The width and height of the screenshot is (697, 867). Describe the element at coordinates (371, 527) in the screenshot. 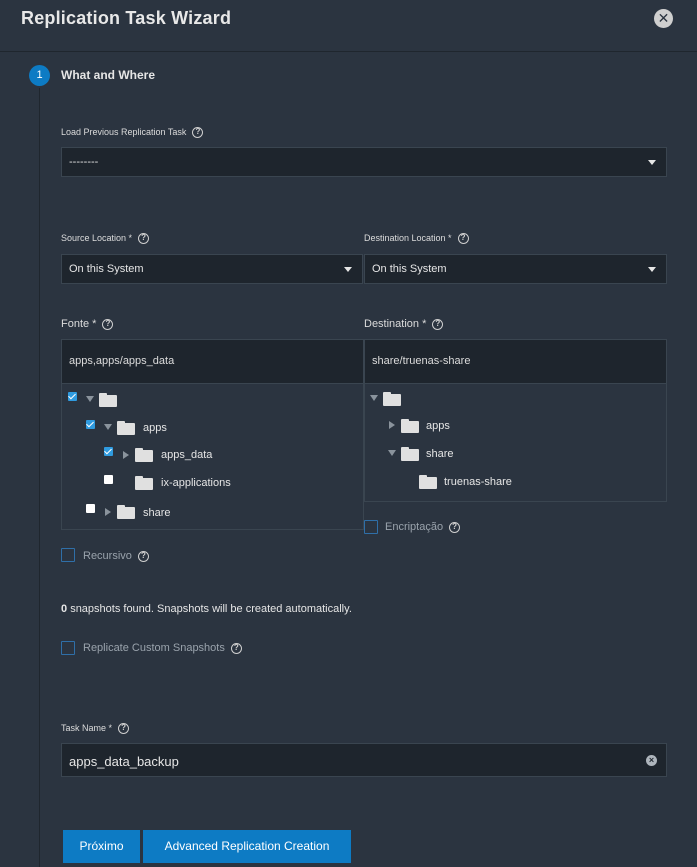

I see `encryption-checkbox` at that location.